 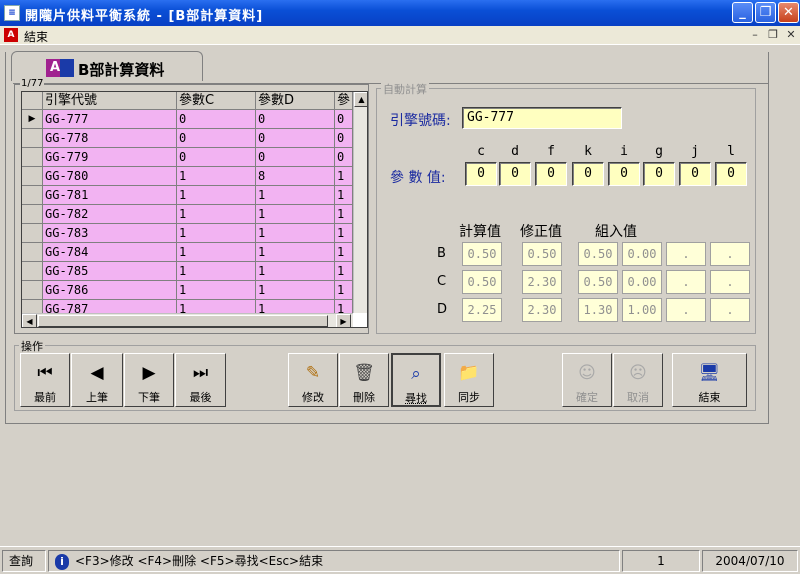 What do you see at coordinates (416, 380) in the screenshot?
I see `find-button: ⌕ 尋找` at bounding box center [416, 380].